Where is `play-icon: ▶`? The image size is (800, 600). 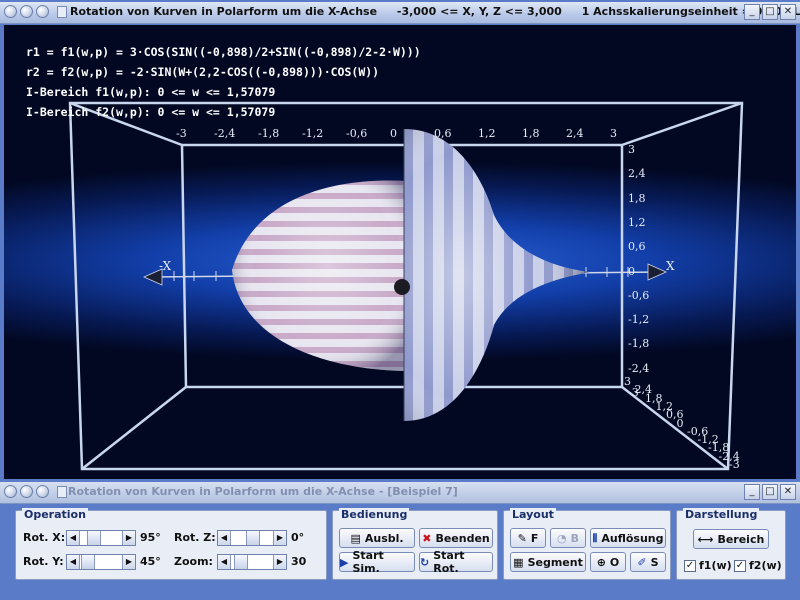 play-icon: ▶ is located at coordinates (344, 562).